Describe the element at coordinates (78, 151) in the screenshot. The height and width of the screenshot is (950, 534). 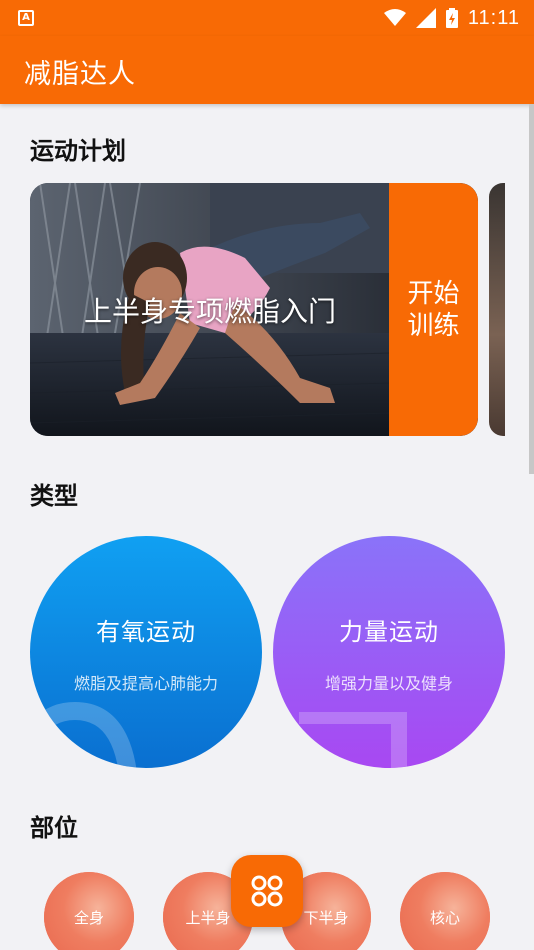
I see `section-title-plan: 运动计划` at that location.